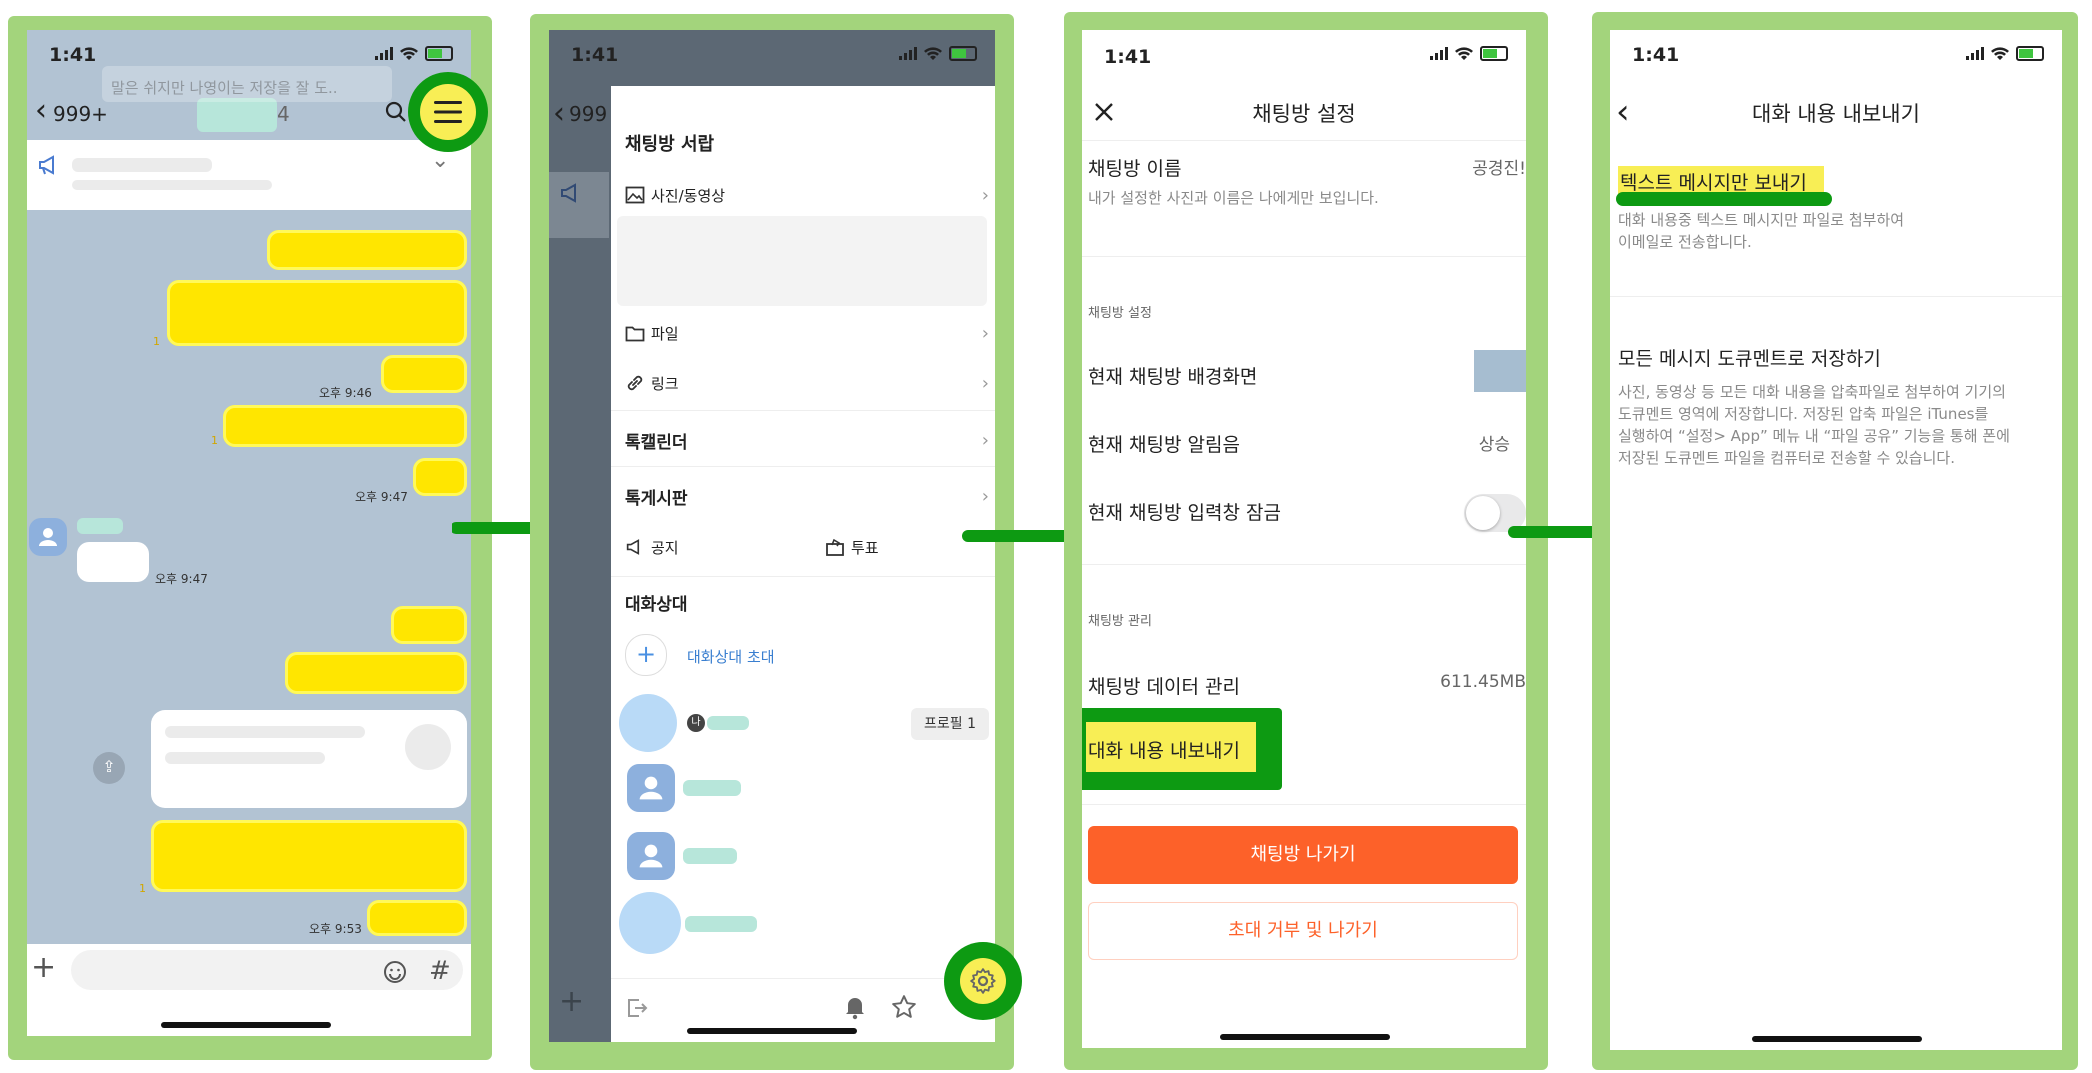 The image size is (2092, 1073). I want to click on section-header: 채팅방 설정, so click(1120, 313).